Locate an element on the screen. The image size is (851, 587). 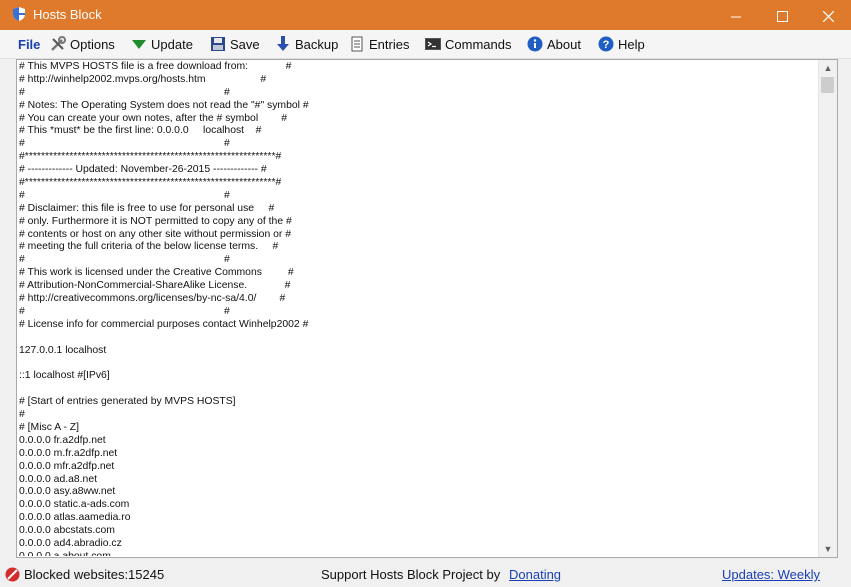
backup-label: Backup is located at coordinates (317, 44).